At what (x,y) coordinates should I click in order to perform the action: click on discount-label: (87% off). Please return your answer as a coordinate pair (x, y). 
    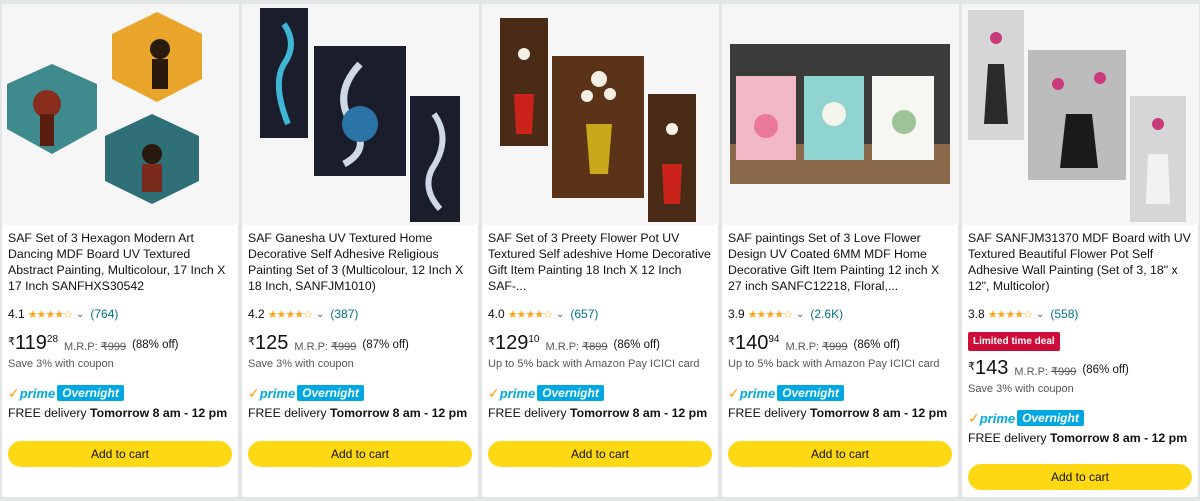
    Looking at the image, I should click on (385, 345).